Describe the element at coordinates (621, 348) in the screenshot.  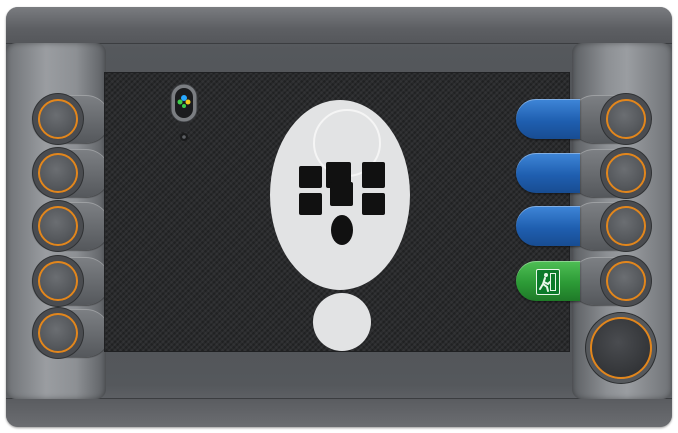
I see `rotary-knob` at that location.